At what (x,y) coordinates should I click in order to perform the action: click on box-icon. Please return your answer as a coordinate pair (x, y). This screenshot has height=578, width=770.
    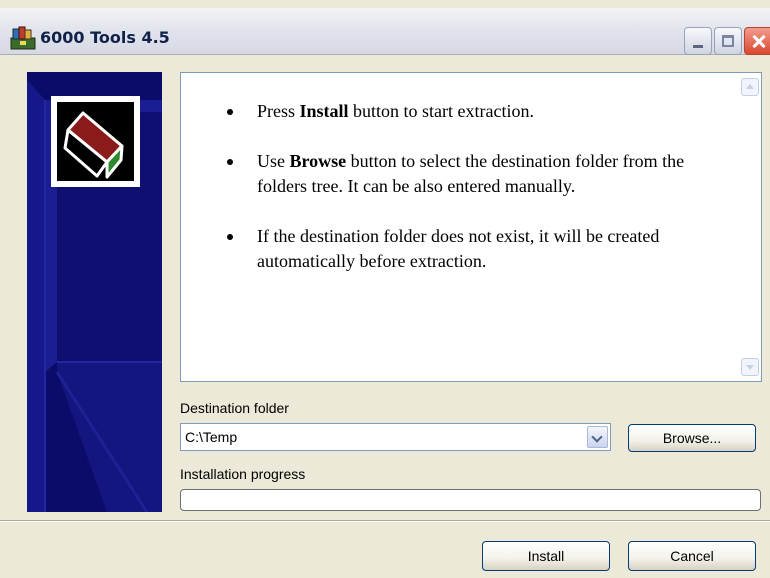
    Looking at the image, I should click on (95, 141).